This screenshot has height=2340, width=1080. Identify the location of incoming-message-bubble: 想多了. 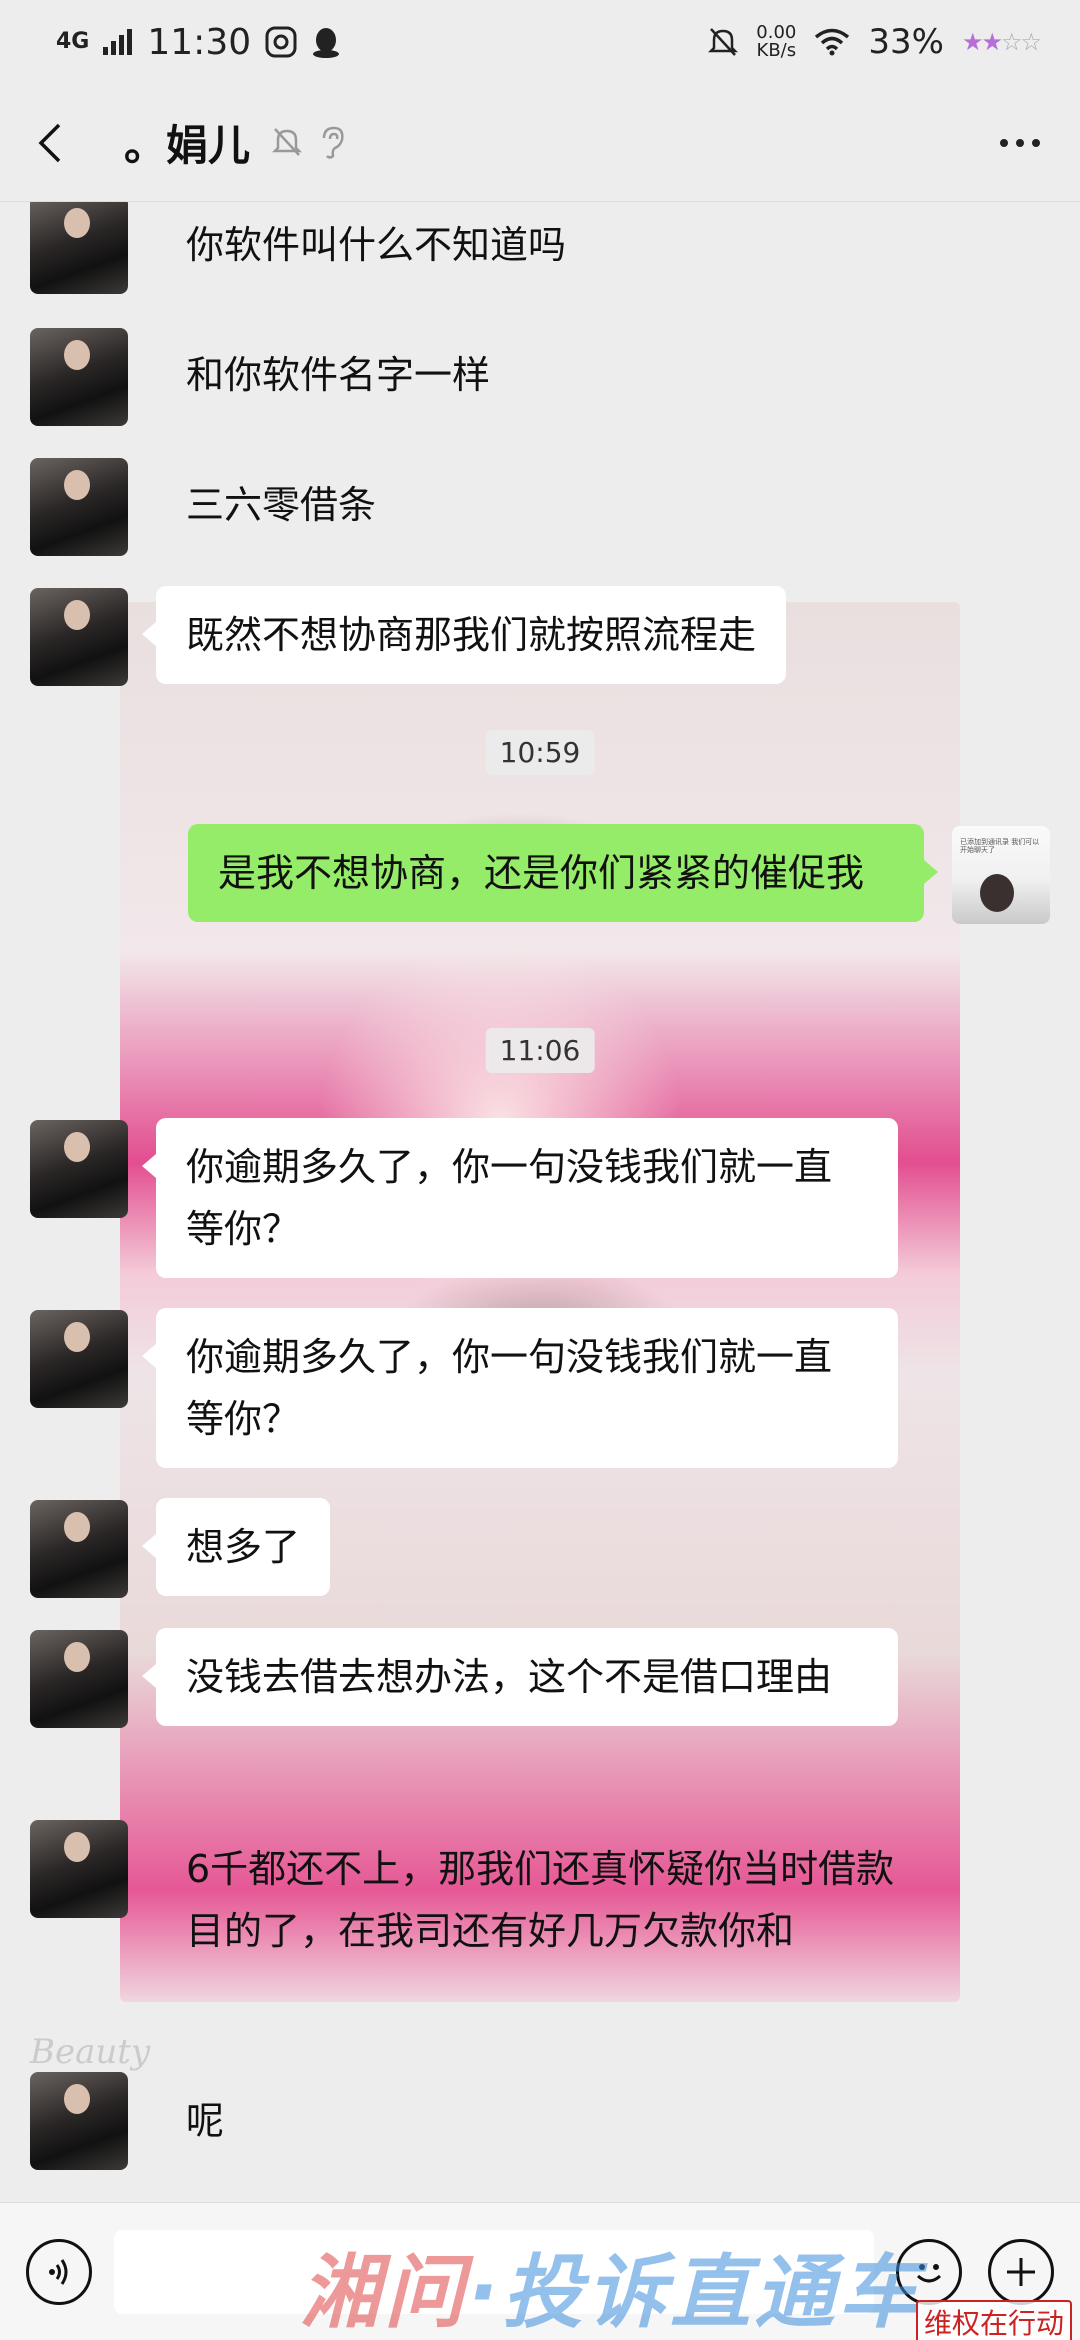
(236, 1547).